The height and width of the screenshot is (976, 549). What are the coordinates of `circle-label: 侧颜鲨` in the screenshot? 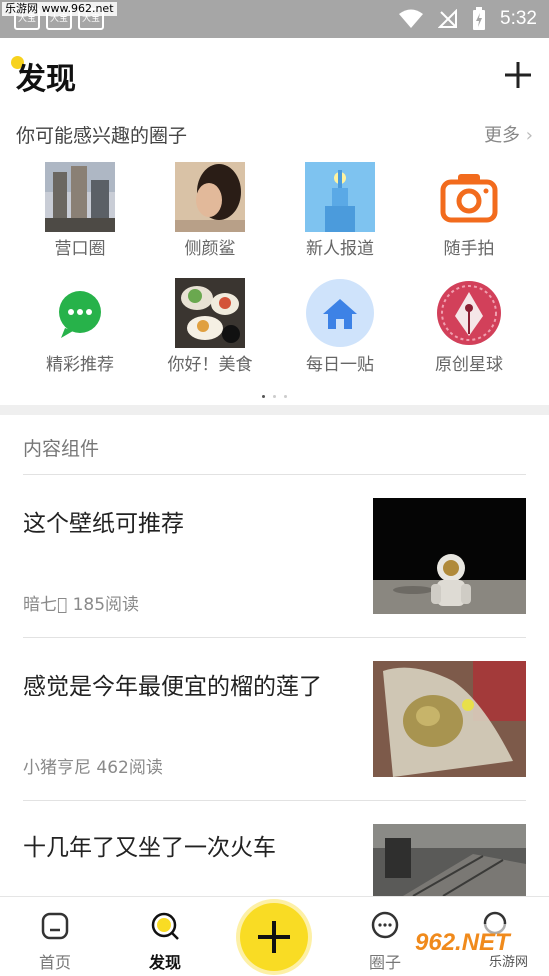 It's located at (210, 249).